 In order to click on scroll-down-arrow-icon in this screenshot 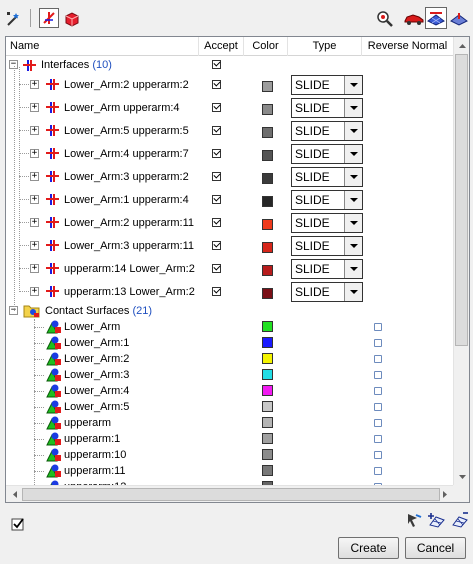, I will do `click(462, 476)`.